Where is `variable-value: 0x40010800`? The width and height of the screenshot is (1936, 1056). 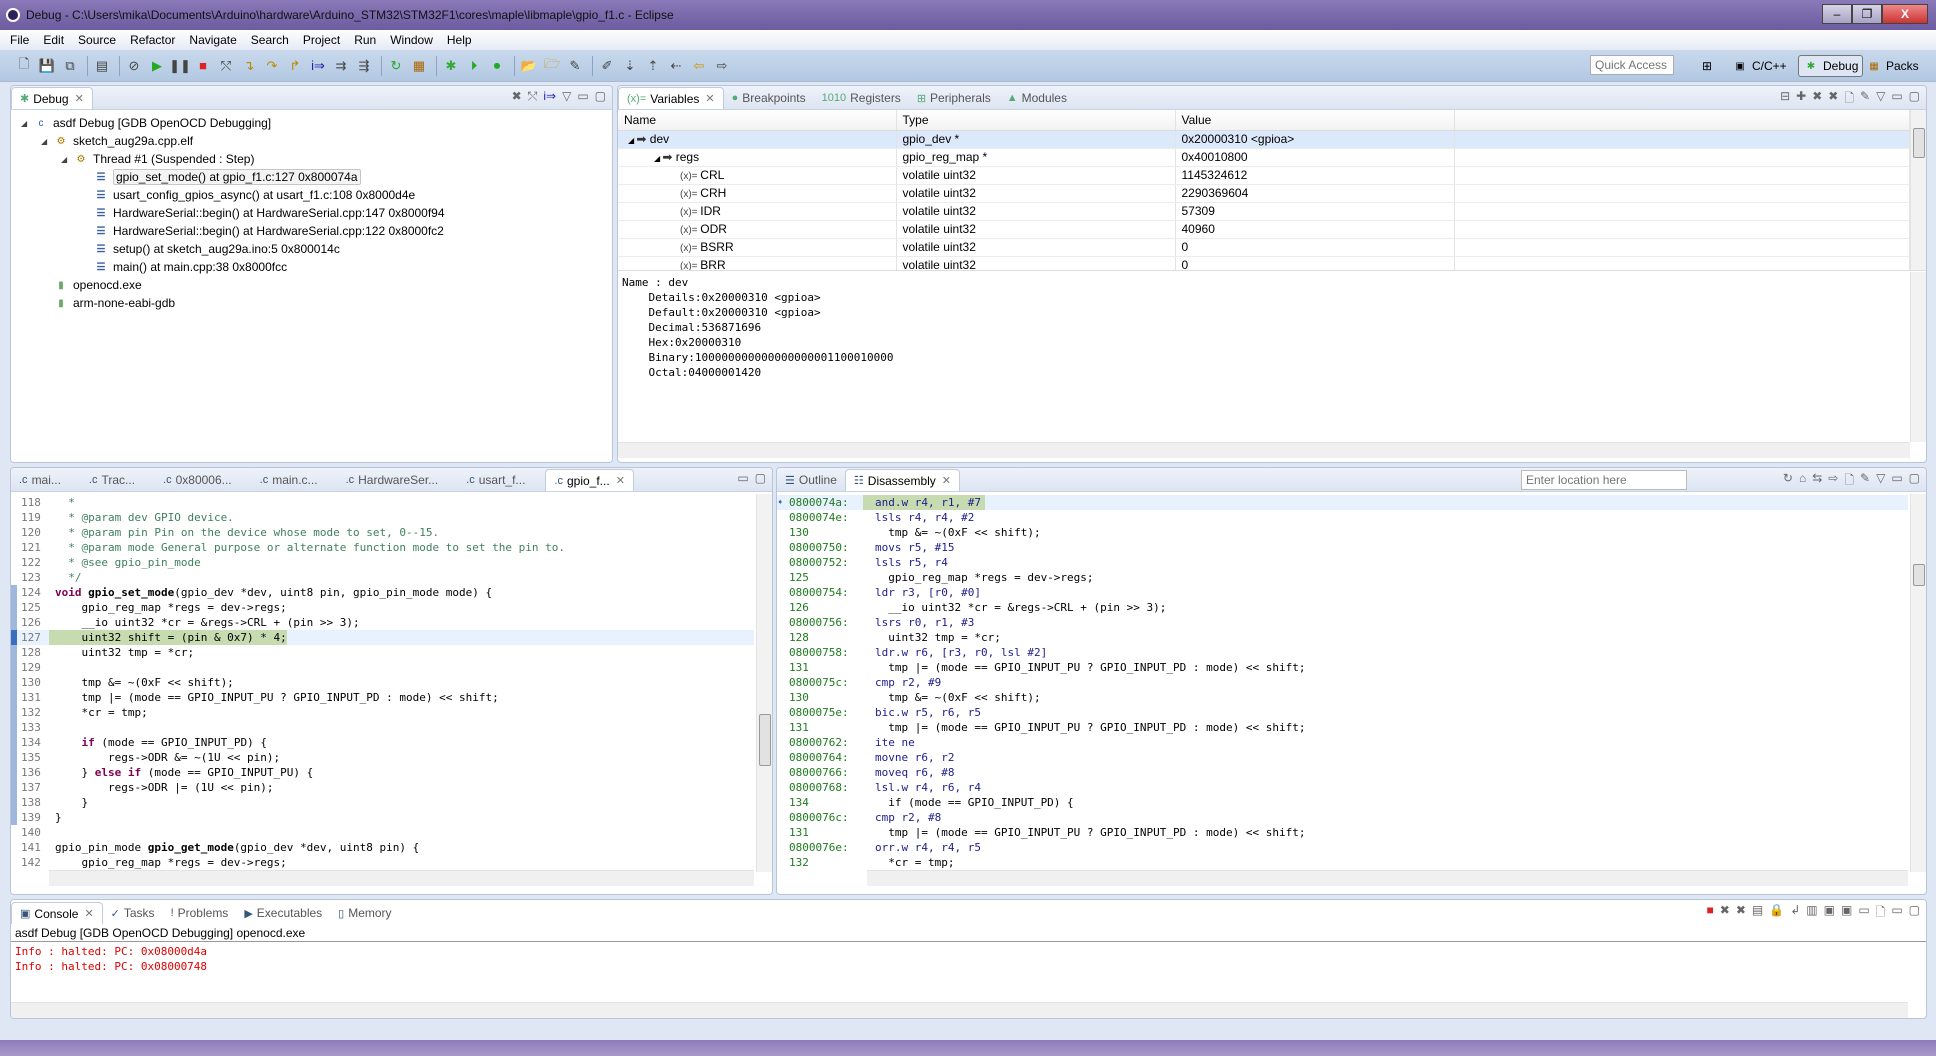 variable-value: 0x40010800 is located at coordinates (1315, 157).